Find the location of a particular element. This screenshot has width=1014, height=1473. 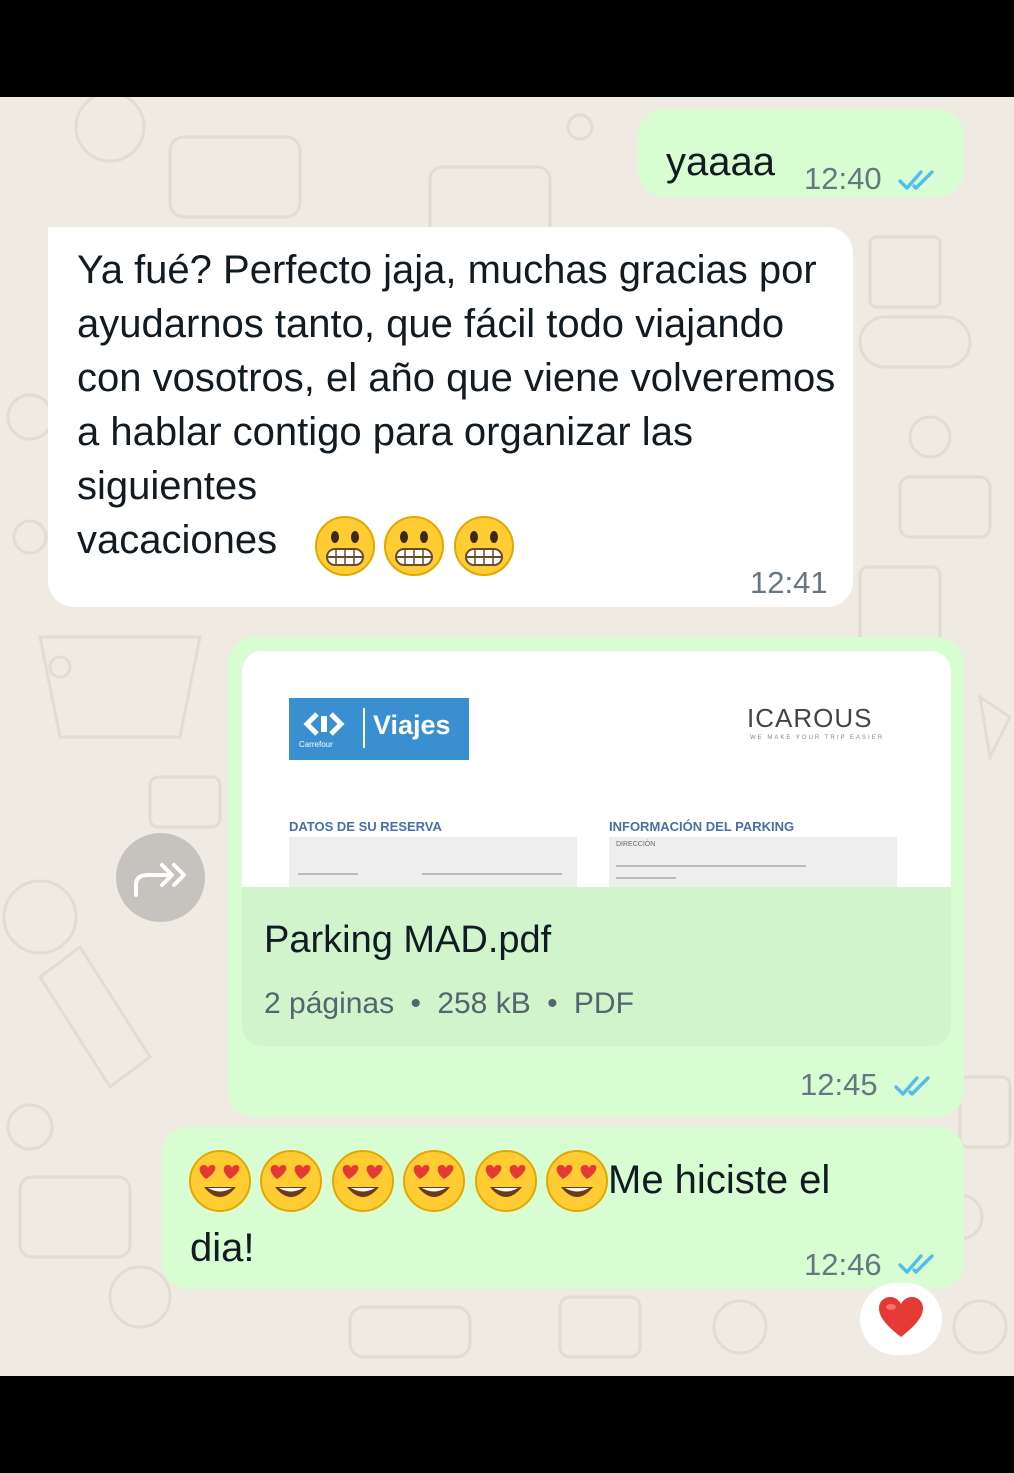

document-pages: 2 páginas is located at coordinates (329, 1003).